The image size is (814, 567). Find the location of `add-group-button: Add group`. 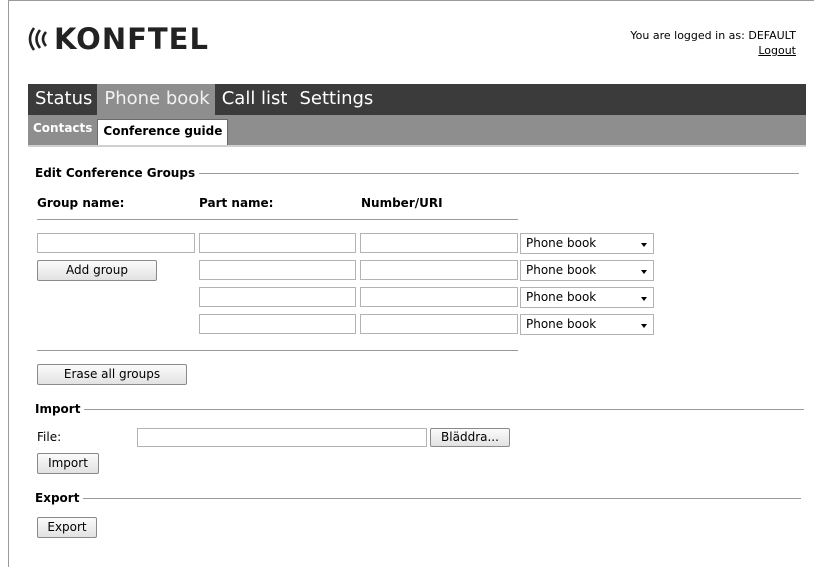

add-group-button: Add group is located at coordinates (97, 270).